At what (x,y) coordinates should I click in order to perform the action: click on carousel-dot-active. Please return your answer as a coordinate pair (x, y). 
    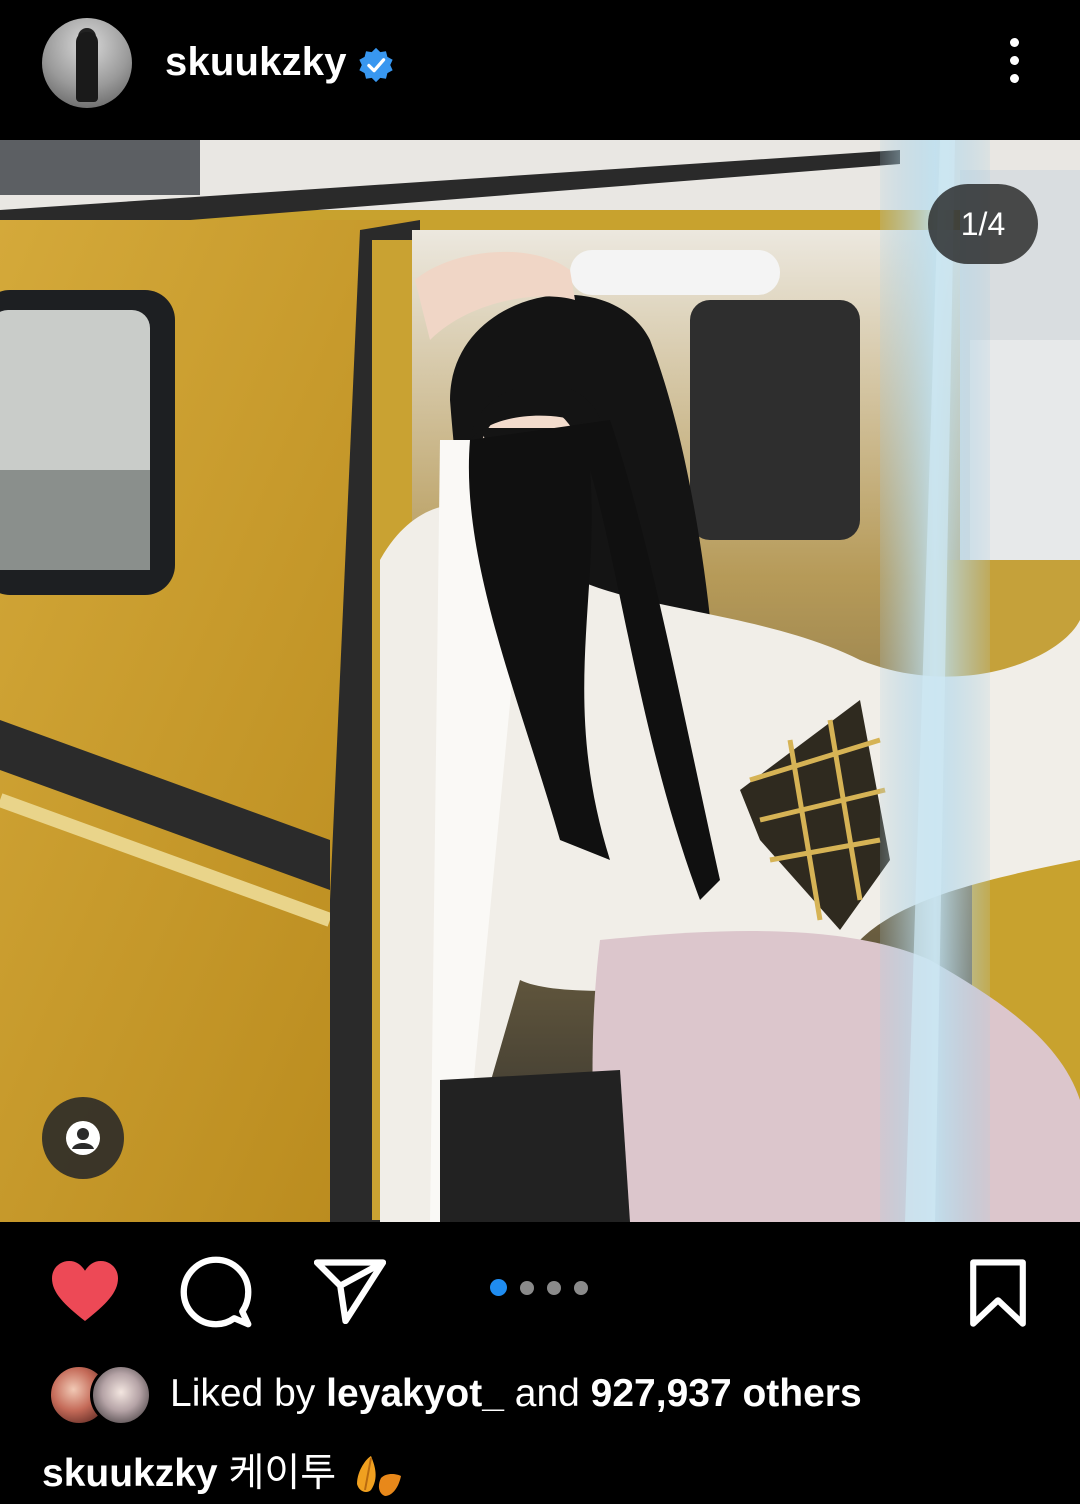
    Looking at the image, I should click on (498, 1288).